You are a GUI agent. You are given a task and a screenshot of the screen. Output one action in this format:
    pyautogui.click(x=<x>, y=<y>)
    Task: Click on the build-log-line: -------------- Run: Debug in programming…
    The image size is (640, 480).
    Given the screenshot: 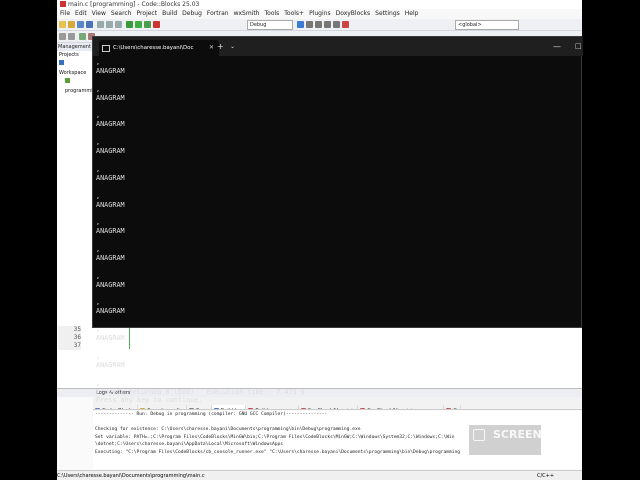 What is the action you would take?
    pyautogui.click(x=211, y=414)
    